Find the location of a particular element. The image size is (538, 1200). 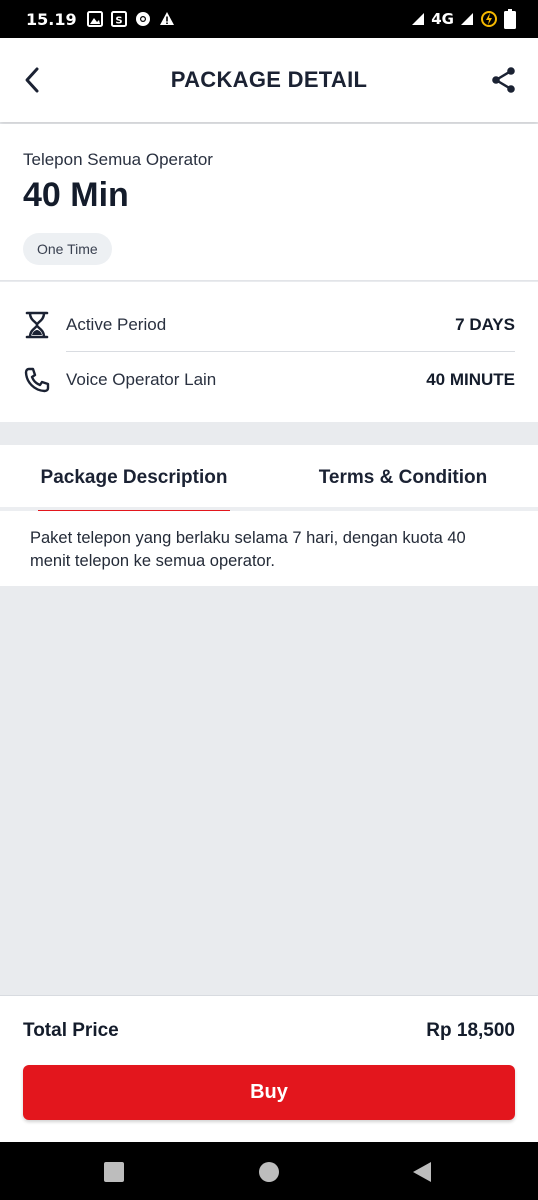

checkout-bar: Total Price Rp 18,500 Buy is located at coordinates (269, 1068).